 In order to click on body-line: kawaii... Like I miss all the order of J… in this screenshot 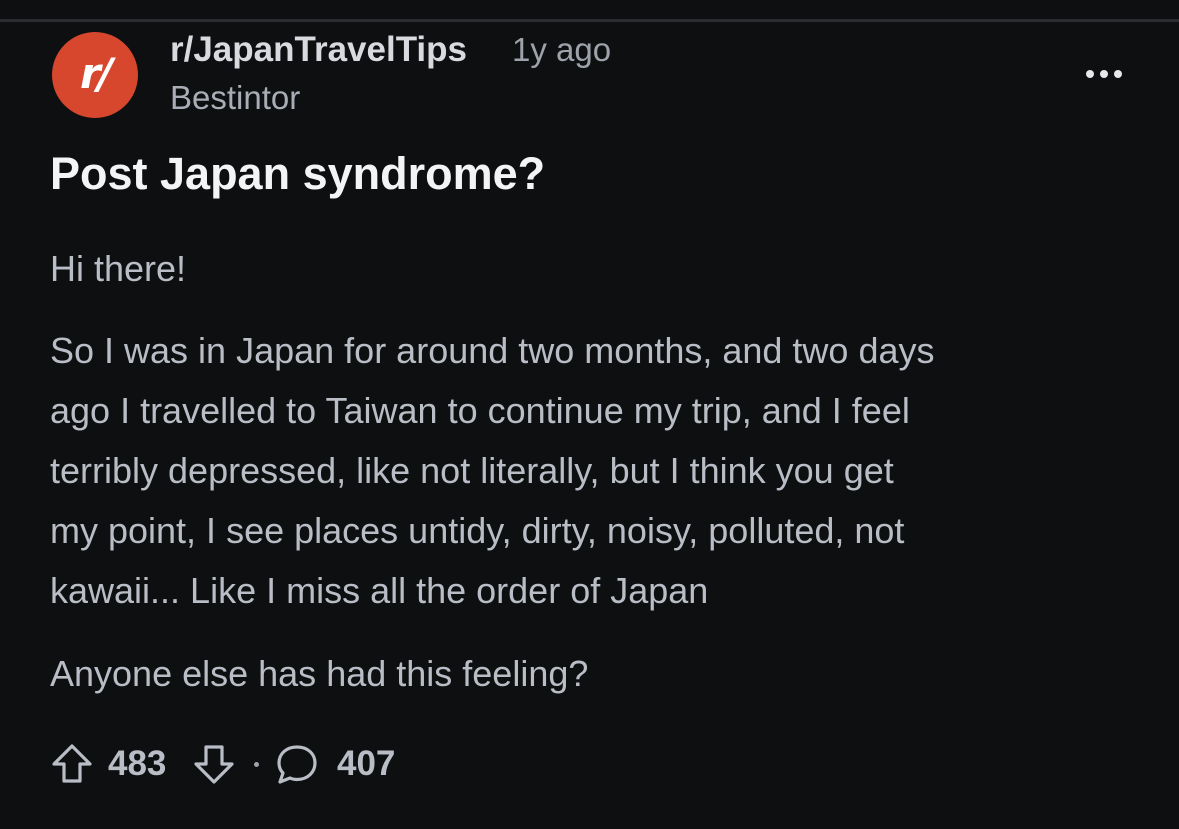, I will do `click(379, 590)`.